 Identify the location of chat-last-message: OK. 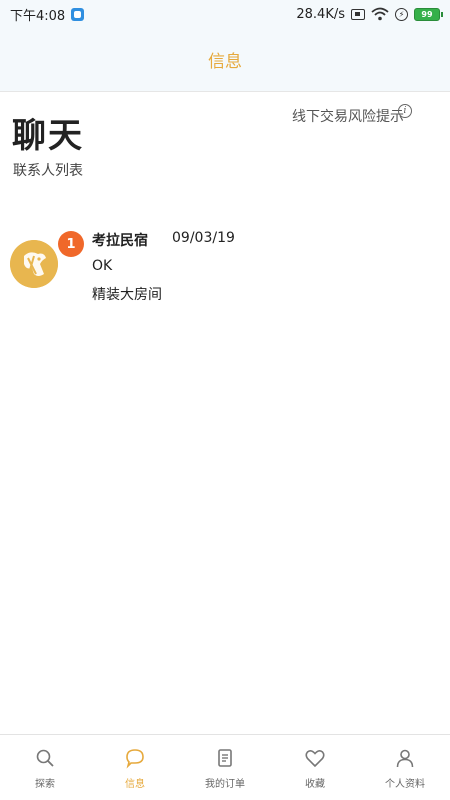
(102, 266).